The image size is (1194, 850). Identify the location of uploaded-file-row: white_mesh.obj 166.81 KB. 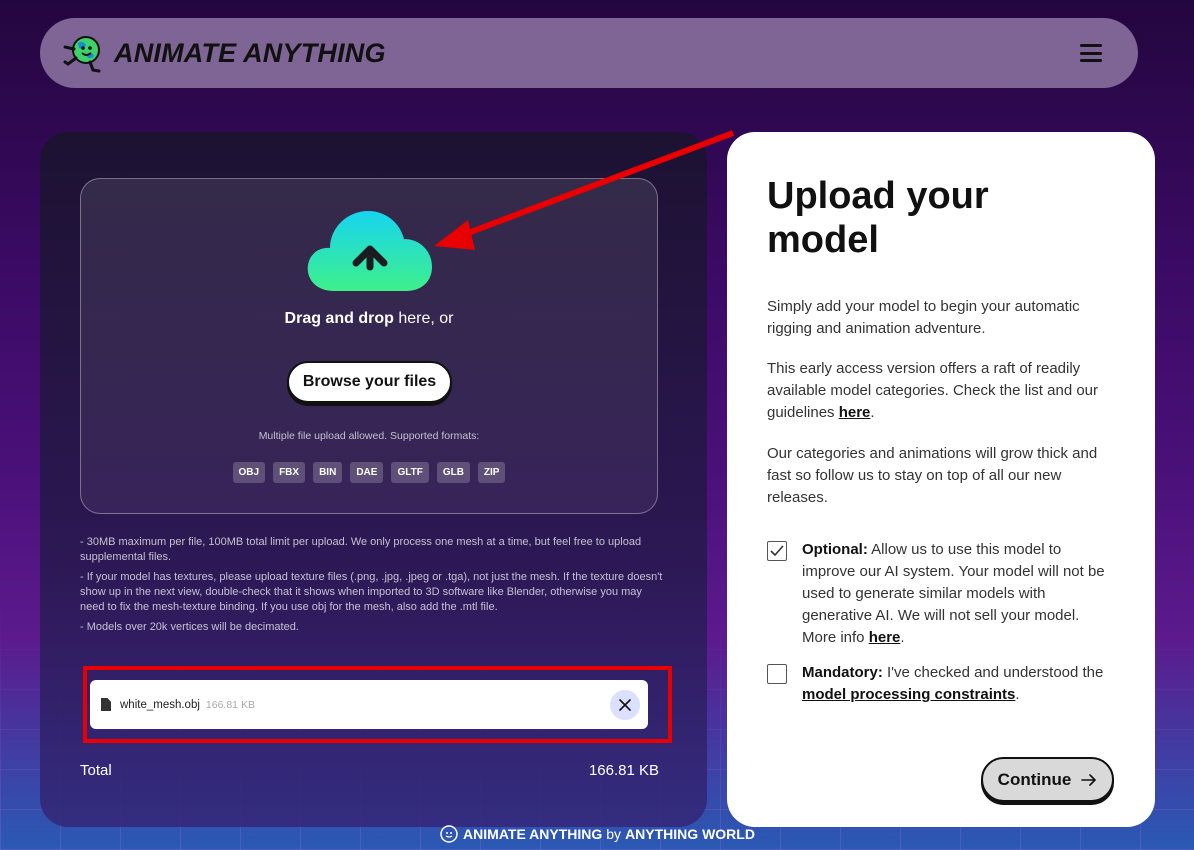
(369, 704).